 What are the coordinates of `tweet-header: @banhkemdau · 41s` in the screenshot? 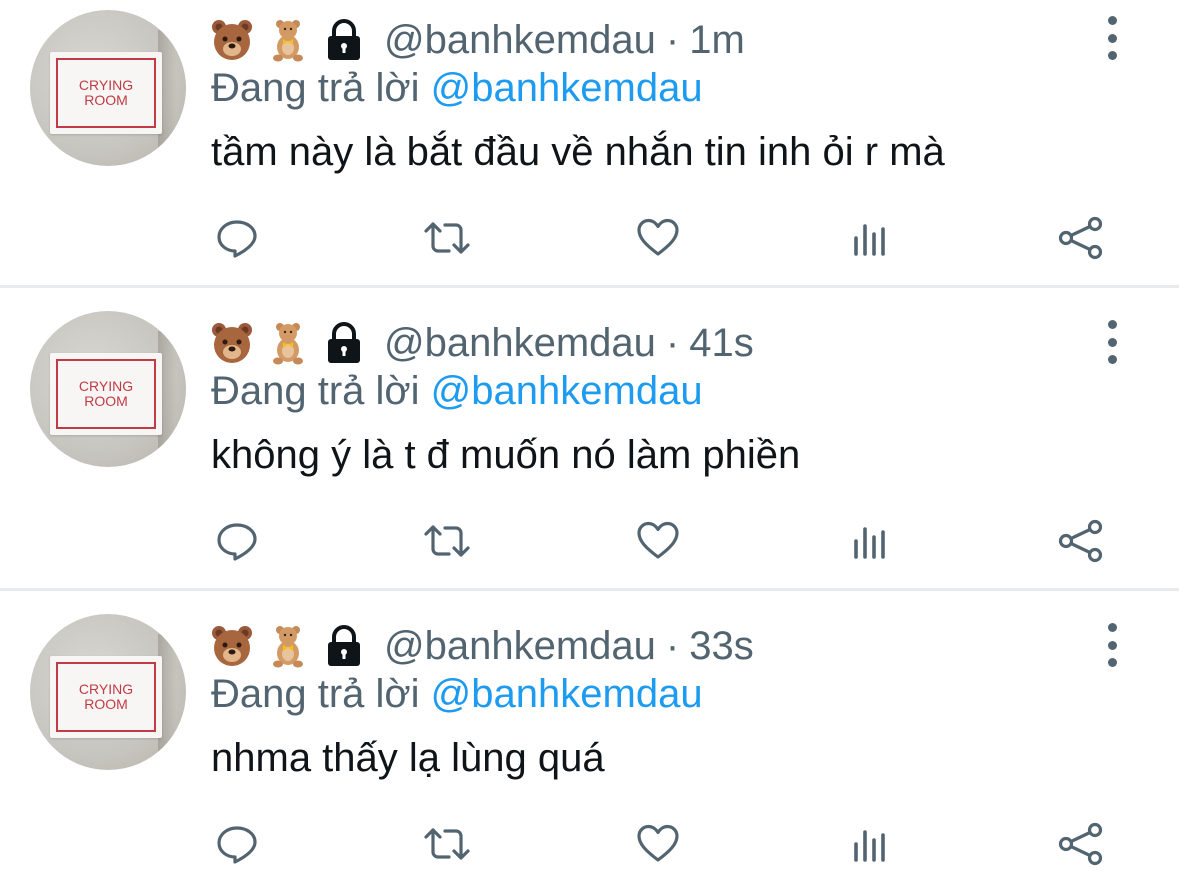 It's located at (482, 343).